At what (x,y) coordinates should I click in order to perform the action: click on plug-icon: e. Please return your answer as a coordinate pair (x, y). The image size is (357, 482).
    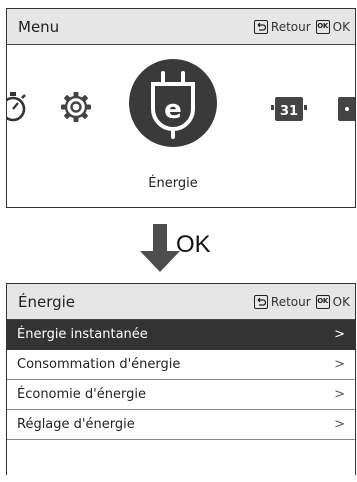
    Looking at the image, I should click on (173, 105).